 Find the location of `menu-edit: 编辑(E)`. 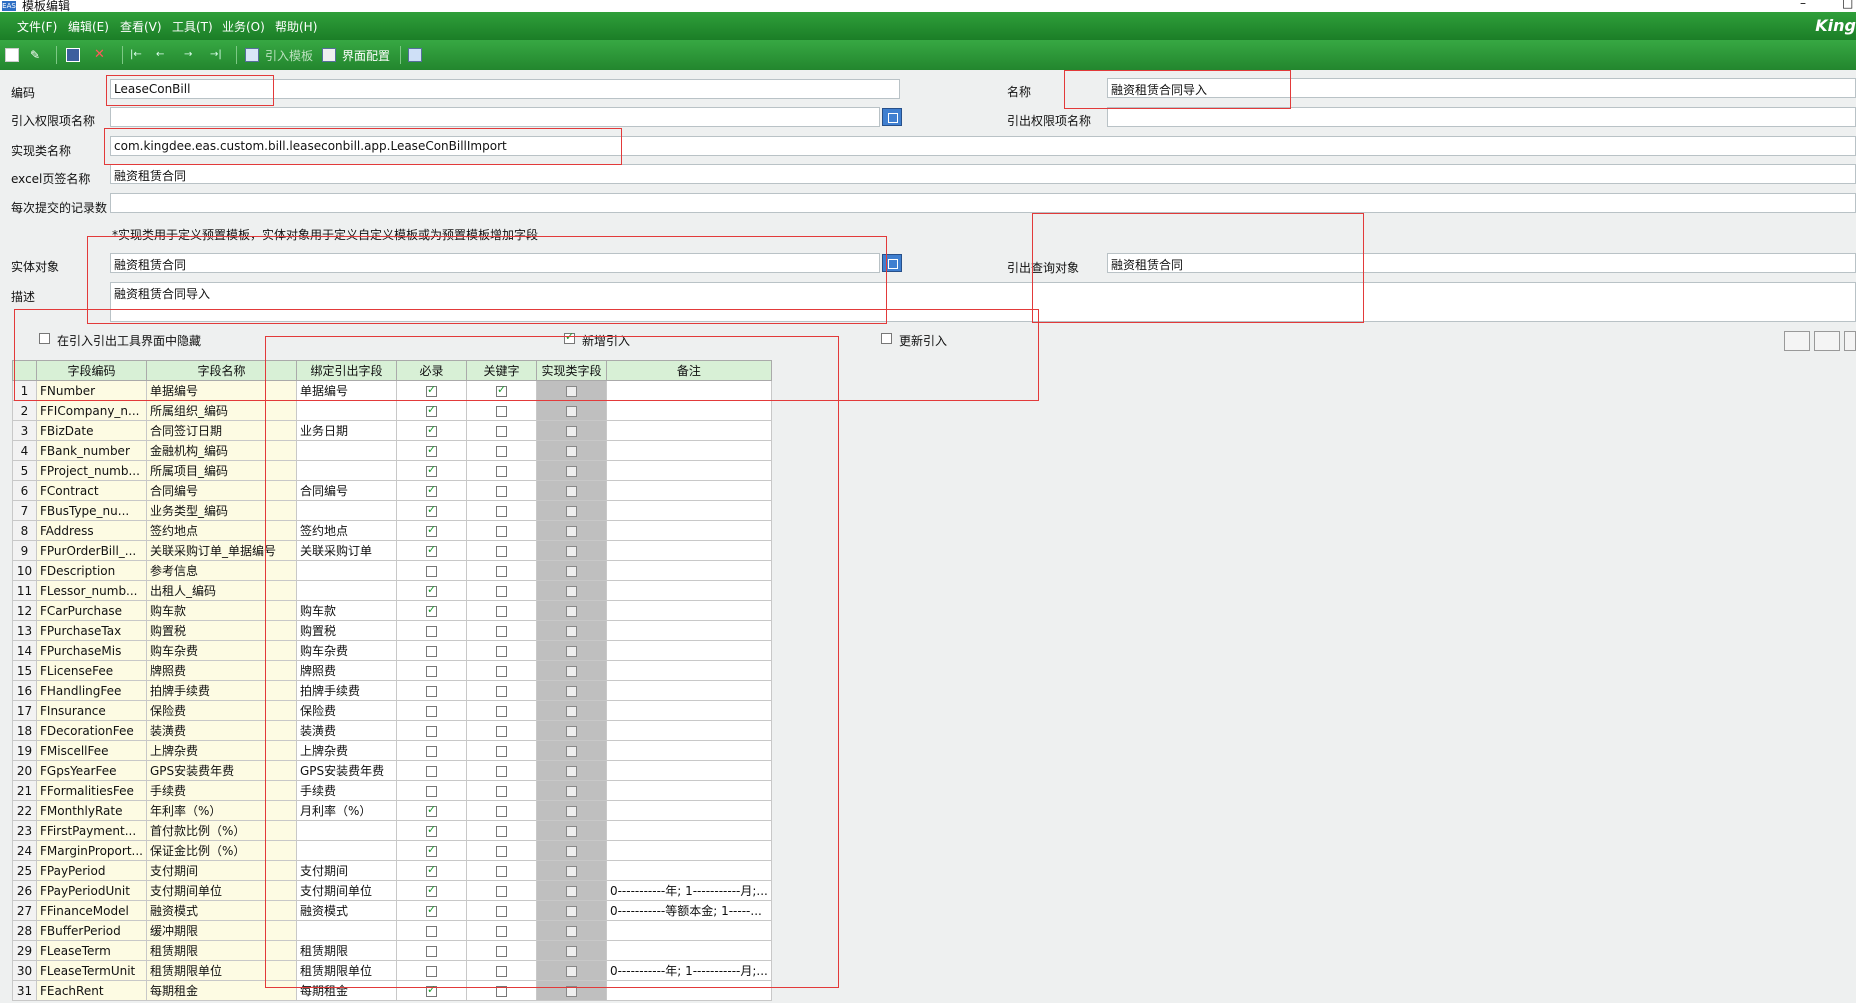

menu-edit: 编辑(E) is located at coordinates (88, 26).